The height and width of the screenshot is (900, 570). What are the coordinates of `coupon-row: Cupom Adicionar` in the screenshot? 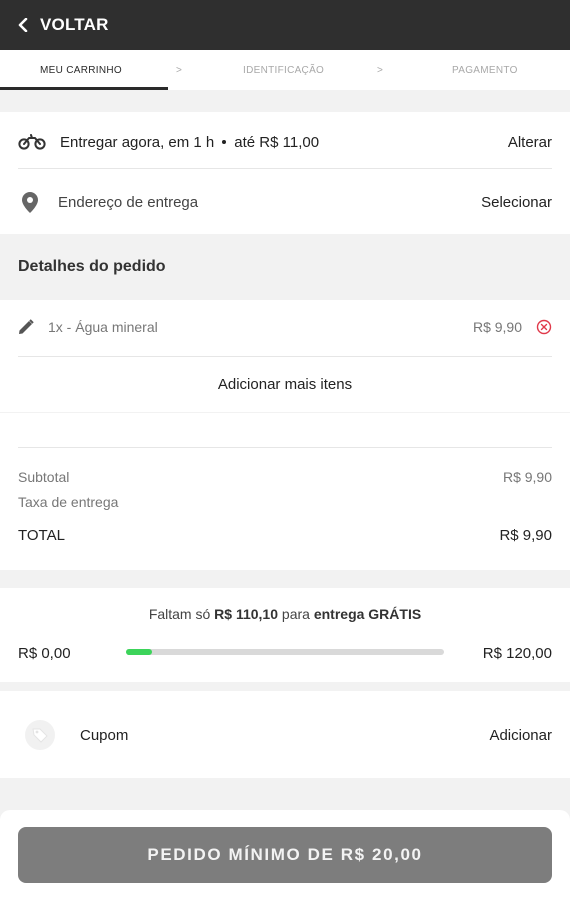 It's located at (285, 735).